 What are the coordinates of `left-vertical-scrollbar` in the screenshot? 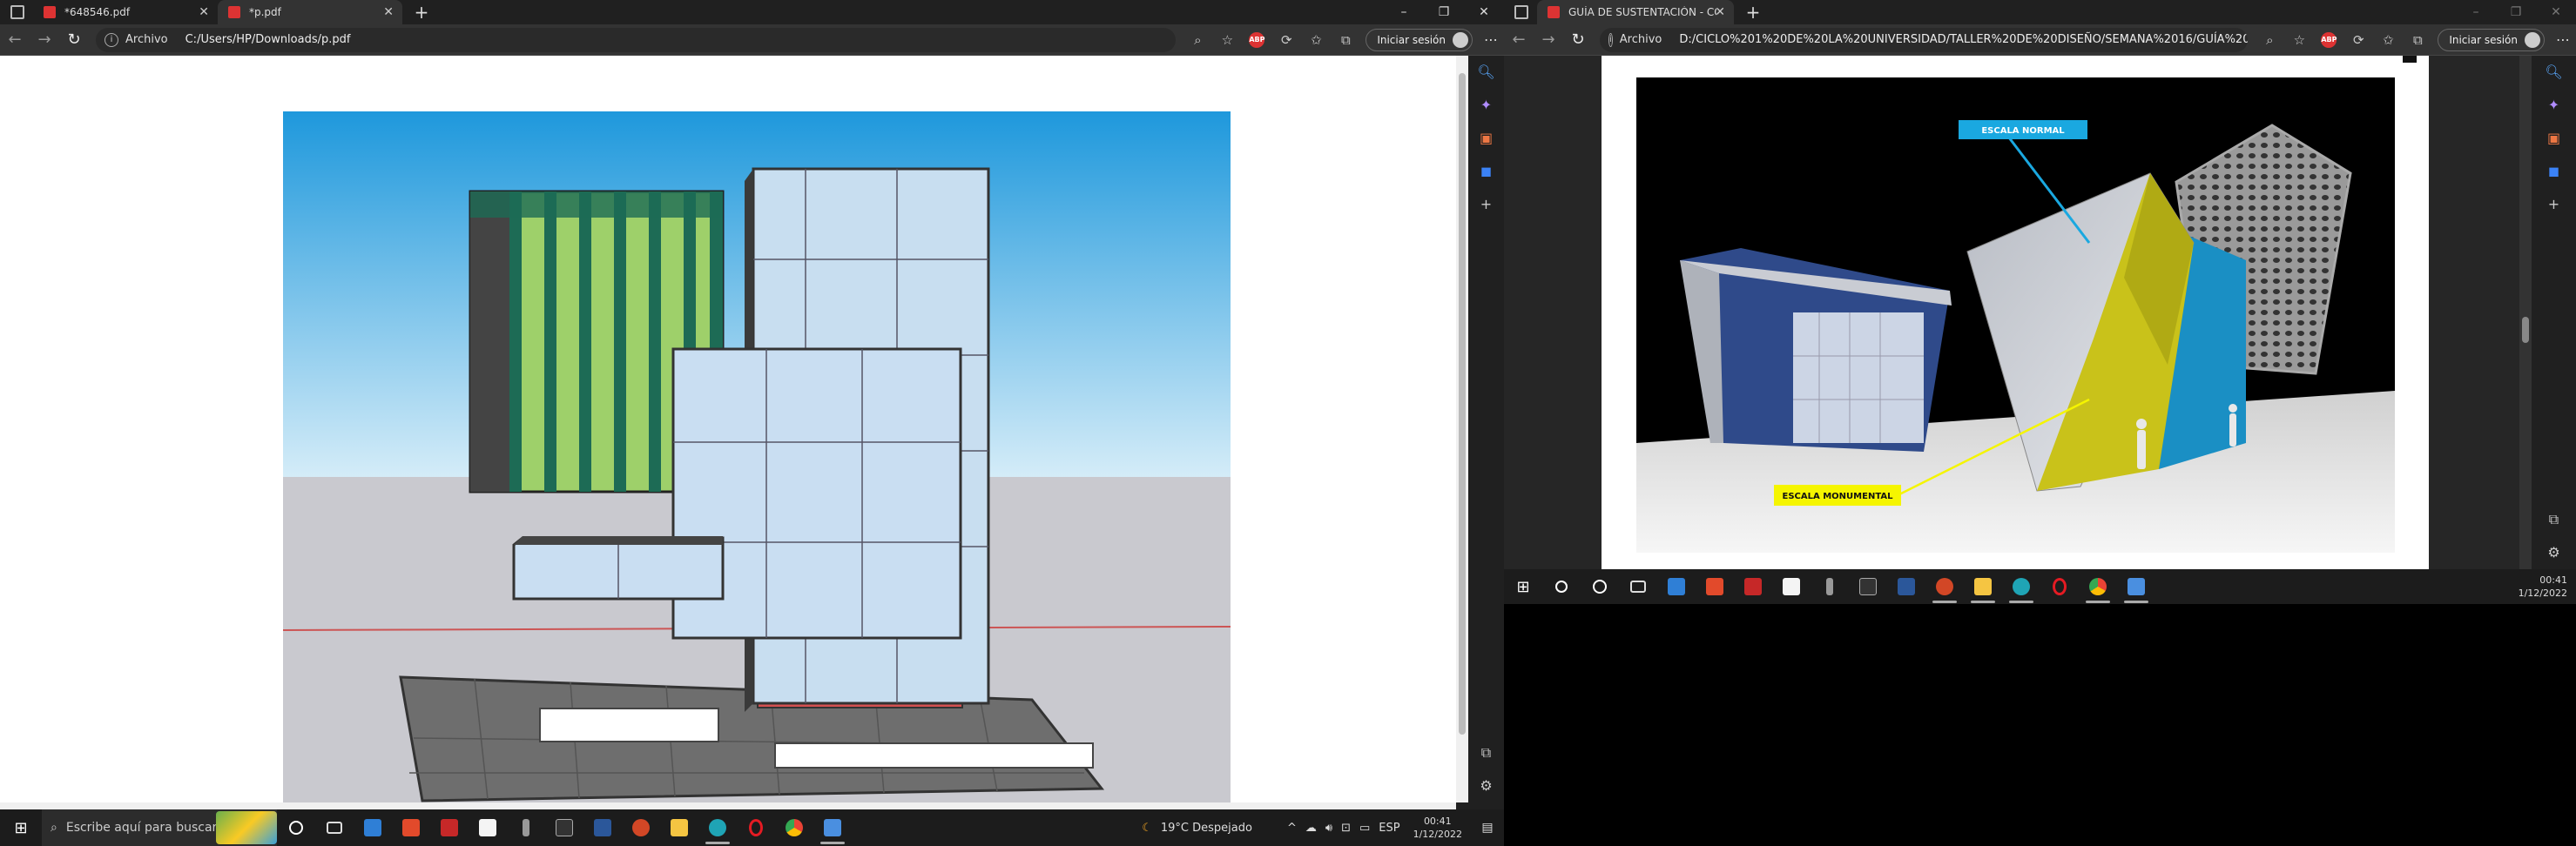 It's located at (1462, 429).